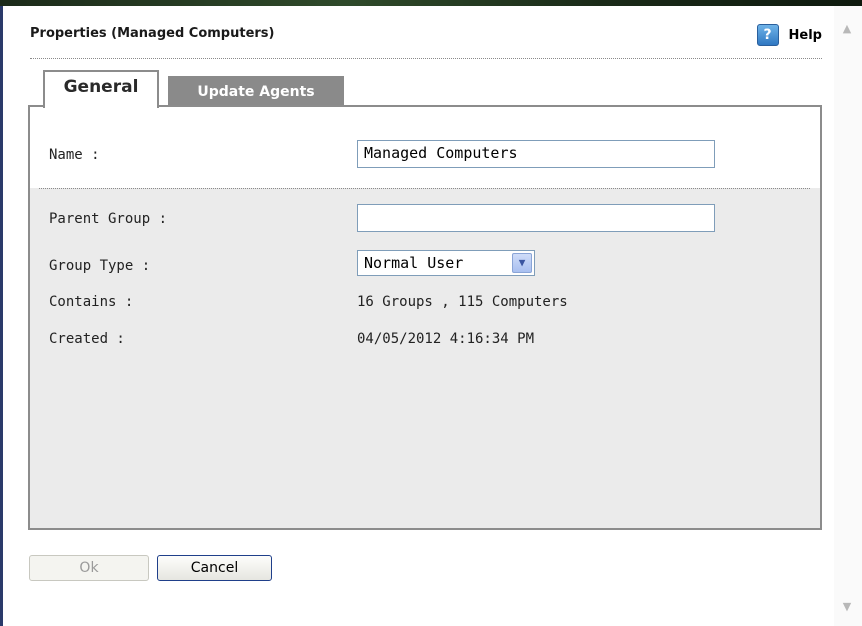 This screenshot has height=626, width=862. Describe the element at coordinates (462, 302) in the screenshot. I see `contains-value: 16 Groups , 115 Computers` at that location.